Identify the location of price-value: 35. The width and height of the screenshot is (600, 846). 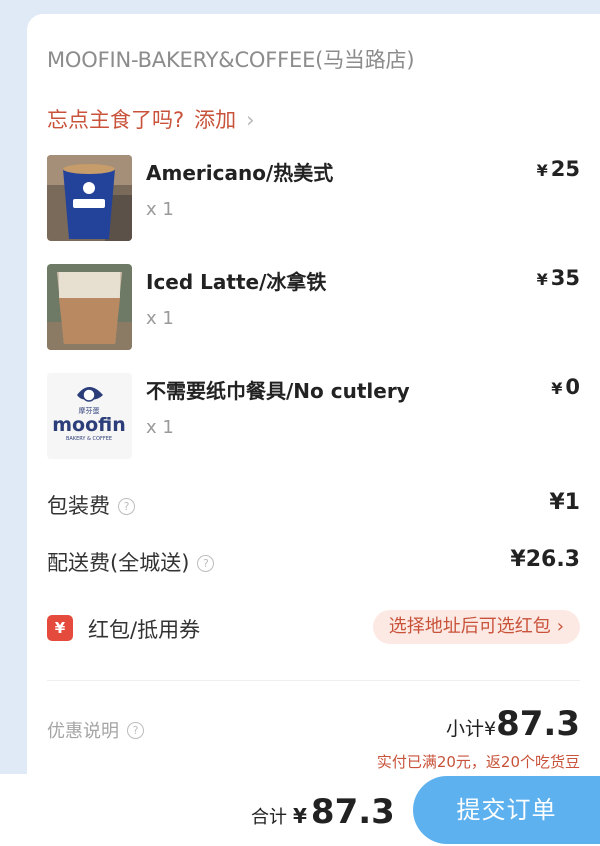
(565, 278).